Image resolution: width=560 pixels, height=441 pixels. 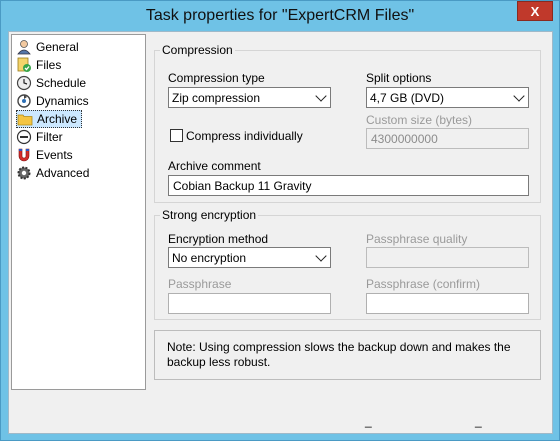 I want to click on dialog-footer: _ _, so click(x=280, y=412).